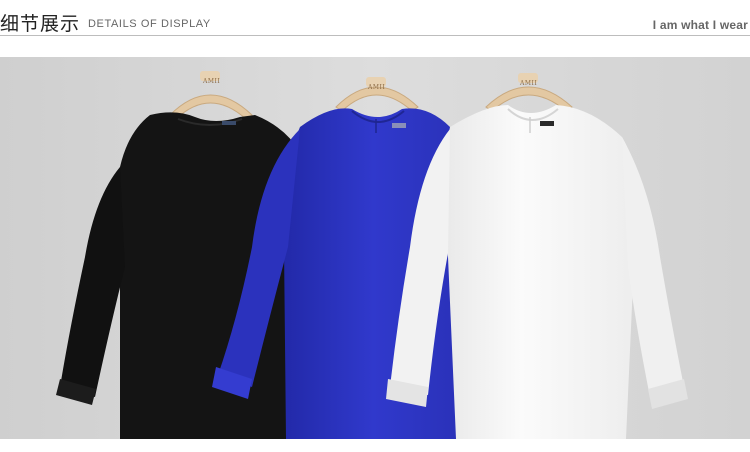  Describe the element at coordinates (528, 83) in the screenshot. I see `hanger-brand-right: AMII` at that location.